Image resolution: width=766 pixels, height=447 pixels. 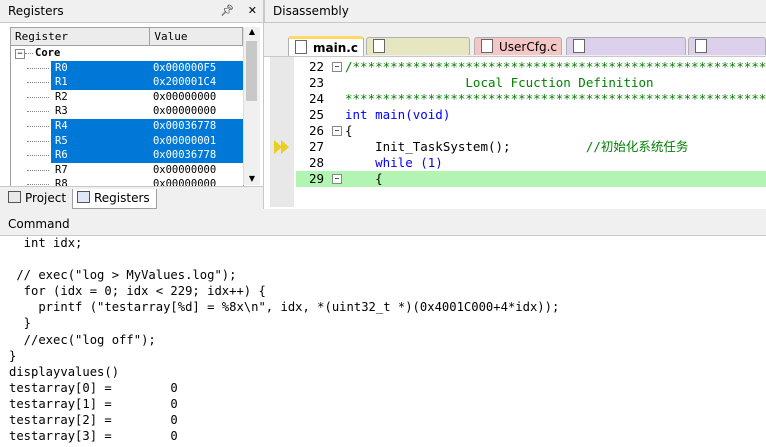 What do you see at coordinates (252, 10) in the screenshot?
I see `close-icon: ✕` at bounding box center [252, 10].